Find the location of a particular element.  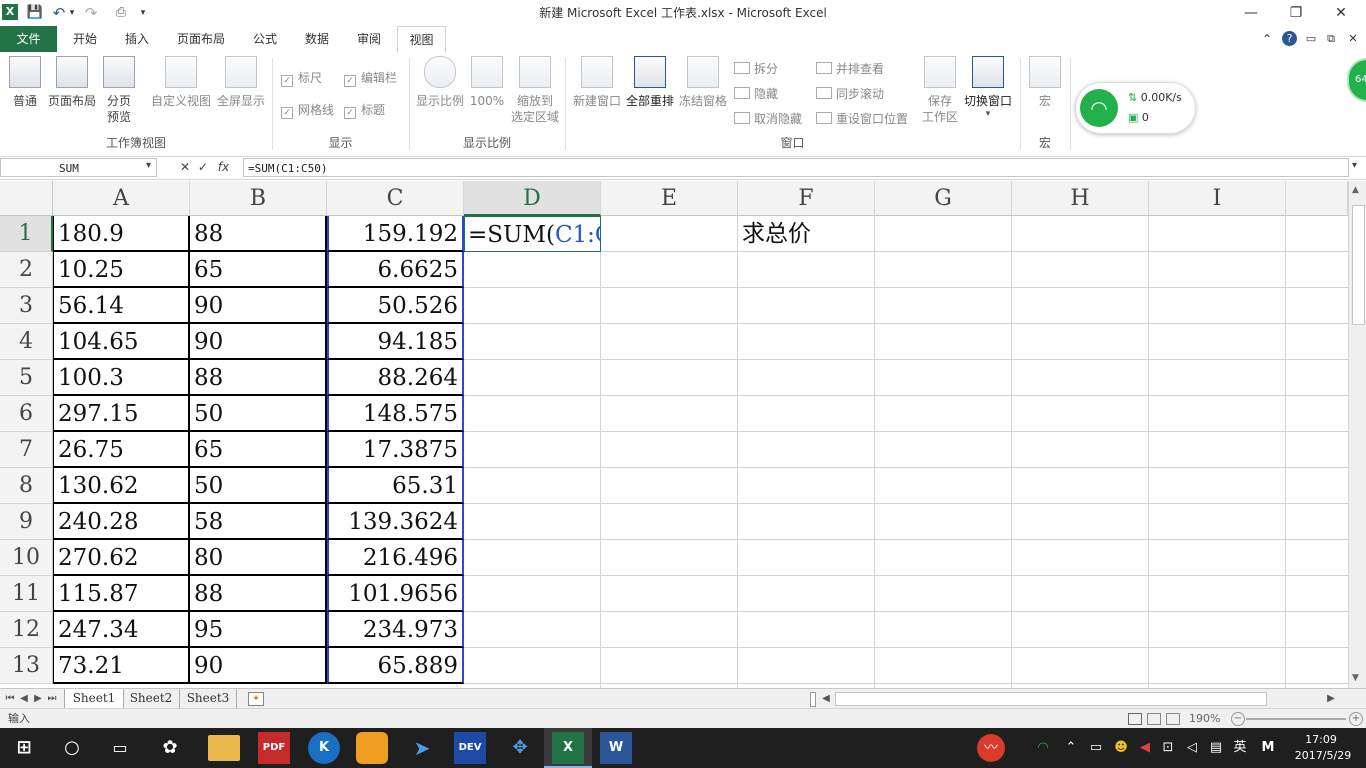

word-taskbar-icon: W is located at coordinates (616, 748).